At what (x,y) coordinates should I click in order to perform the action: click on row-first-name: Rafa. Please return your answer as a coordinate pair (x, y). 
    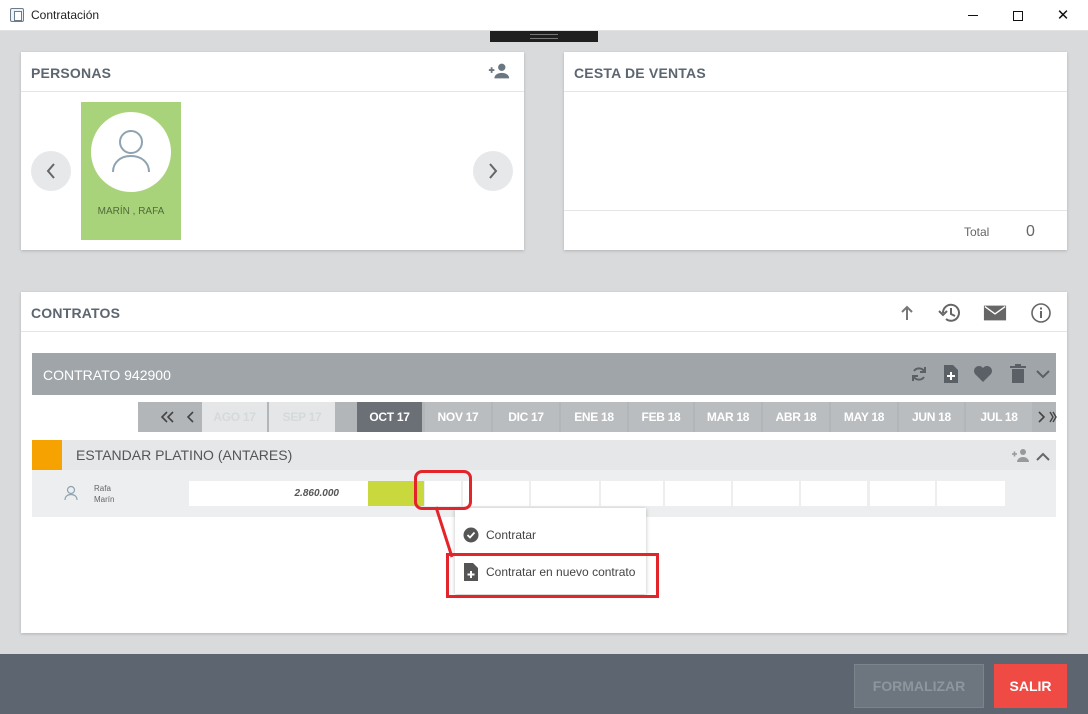
    Looking at the image, I should click on (102, 488).